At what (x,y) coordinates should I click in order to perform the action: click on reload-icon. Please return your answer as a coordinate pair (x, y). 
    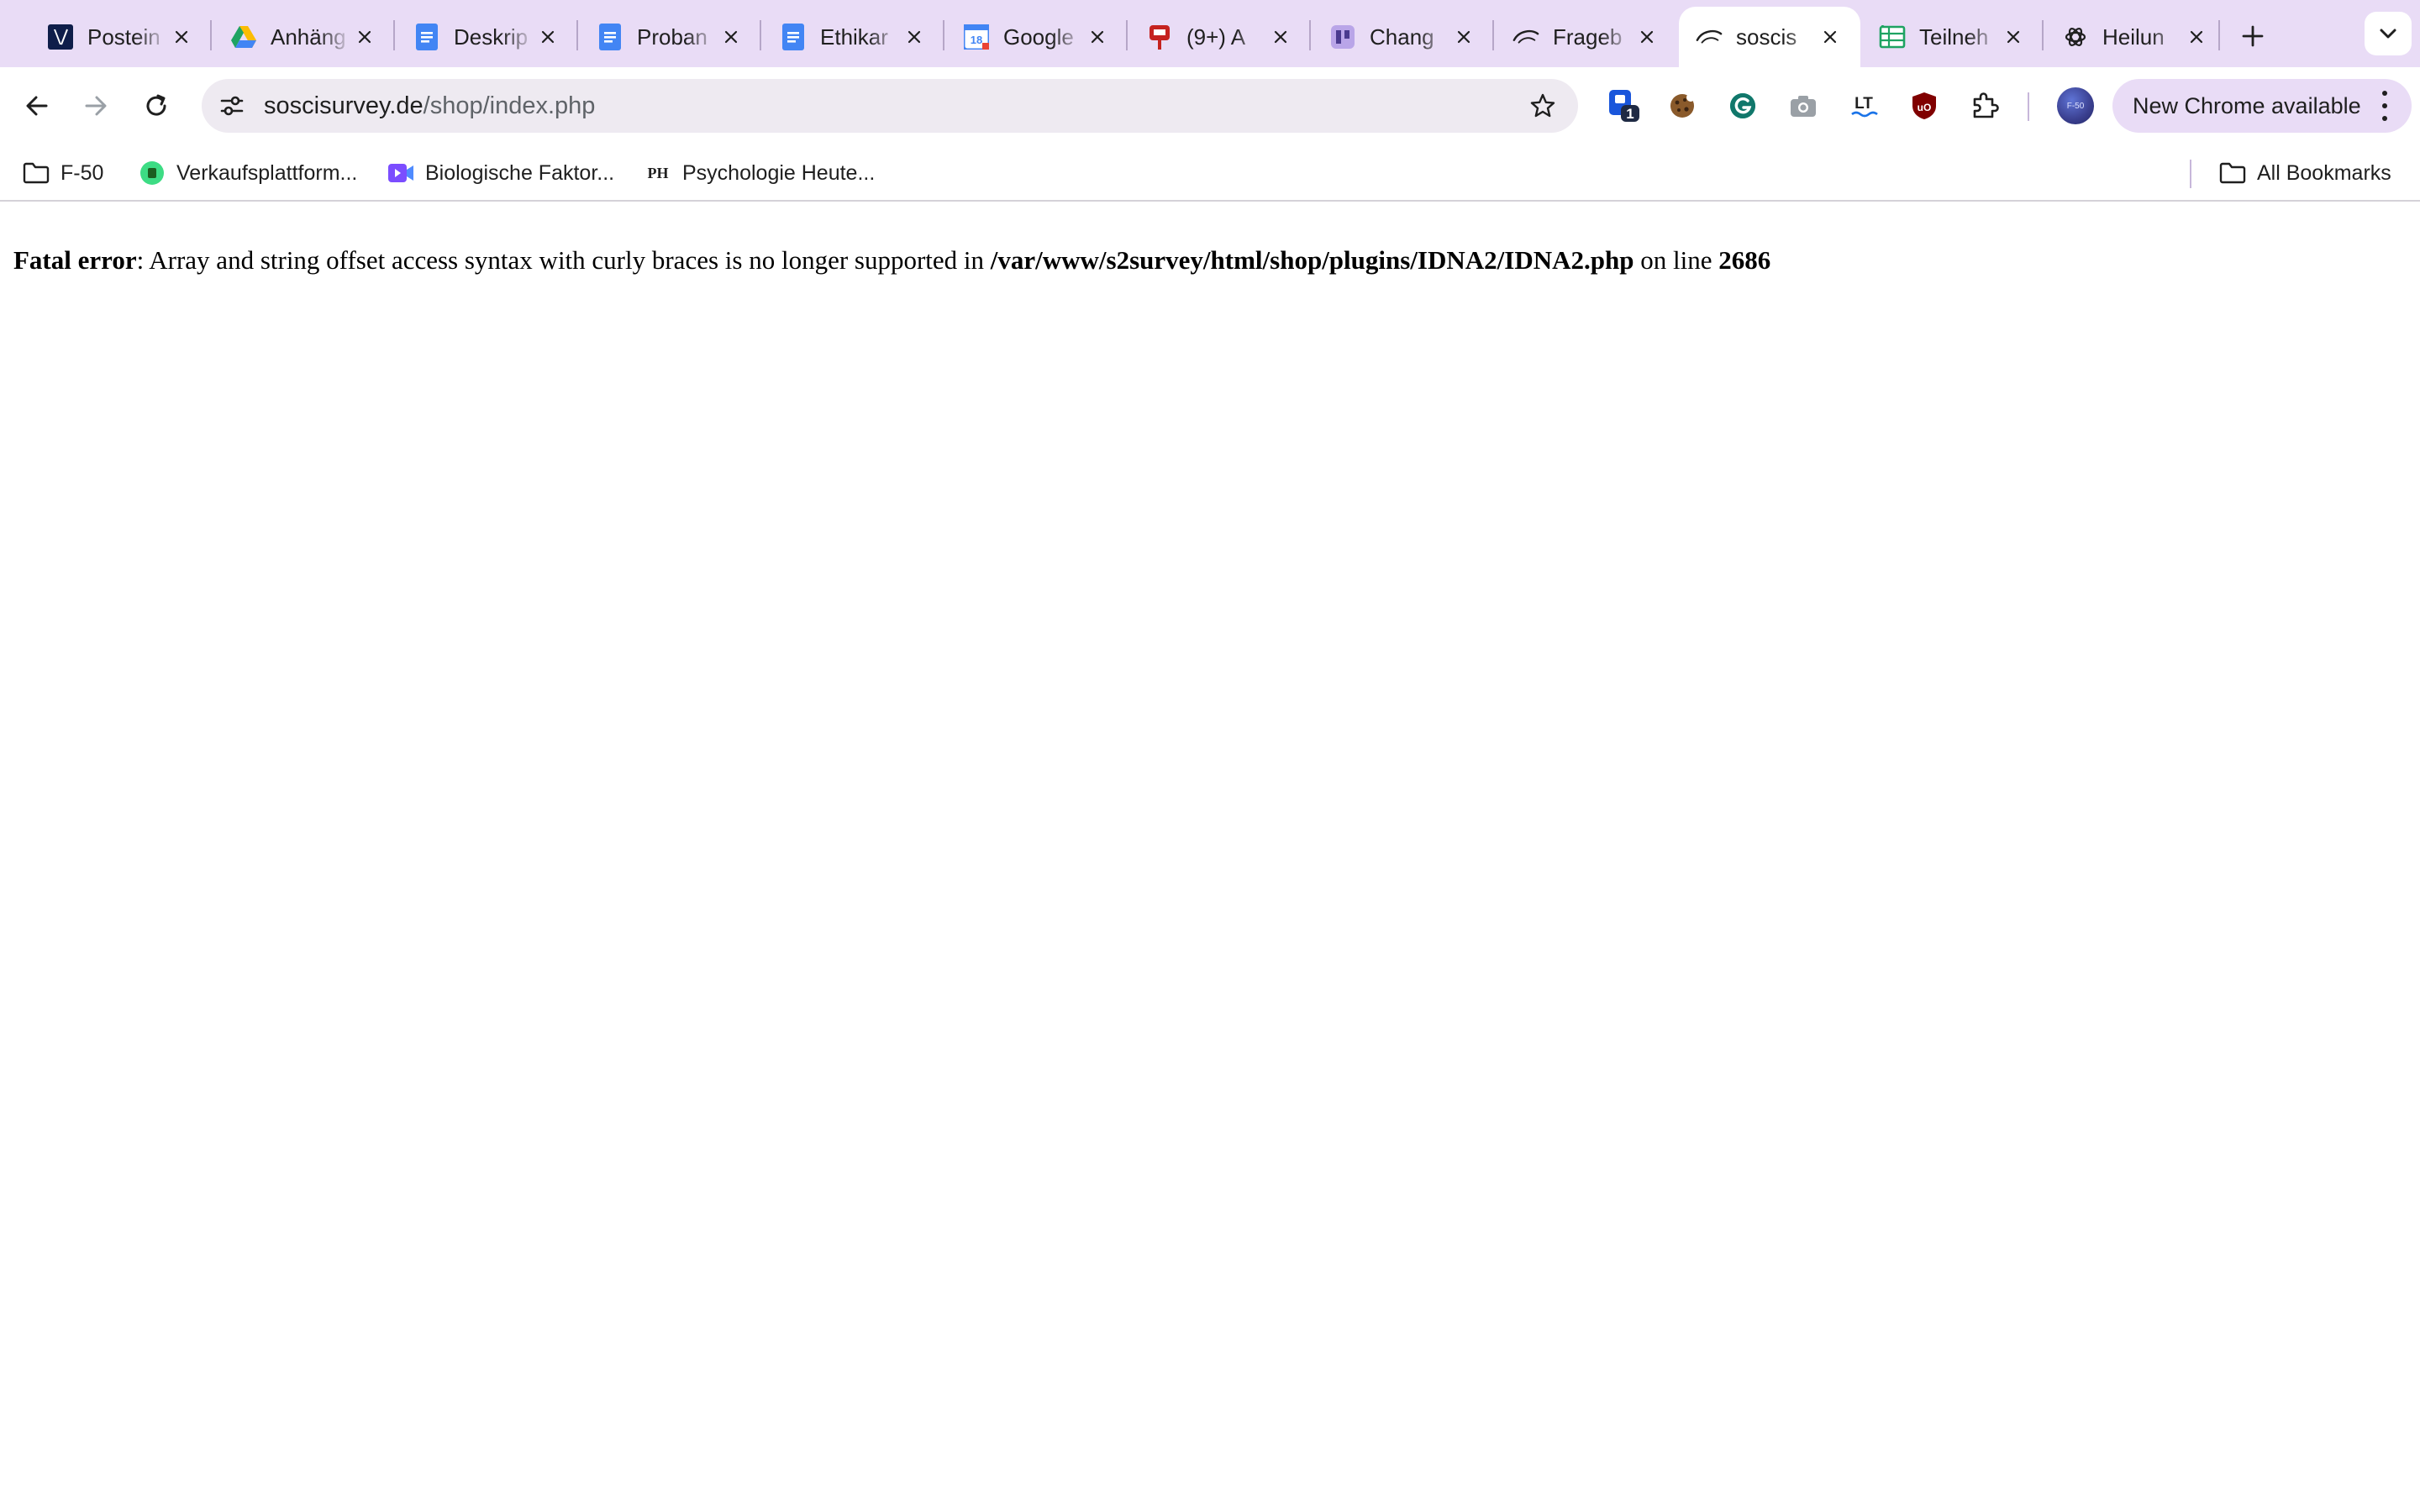
    Looking at the image, I should click on (156, 105).